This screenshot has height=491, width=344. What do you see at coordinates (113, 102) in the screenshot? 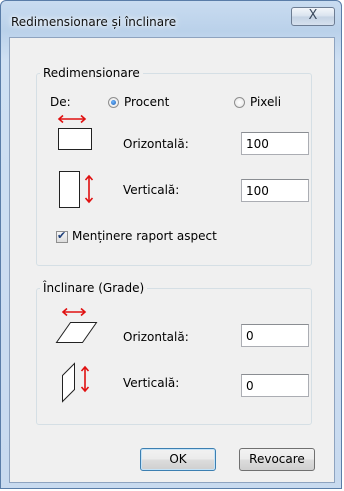
I see `percent-radio` at bounding box center [113, 102].